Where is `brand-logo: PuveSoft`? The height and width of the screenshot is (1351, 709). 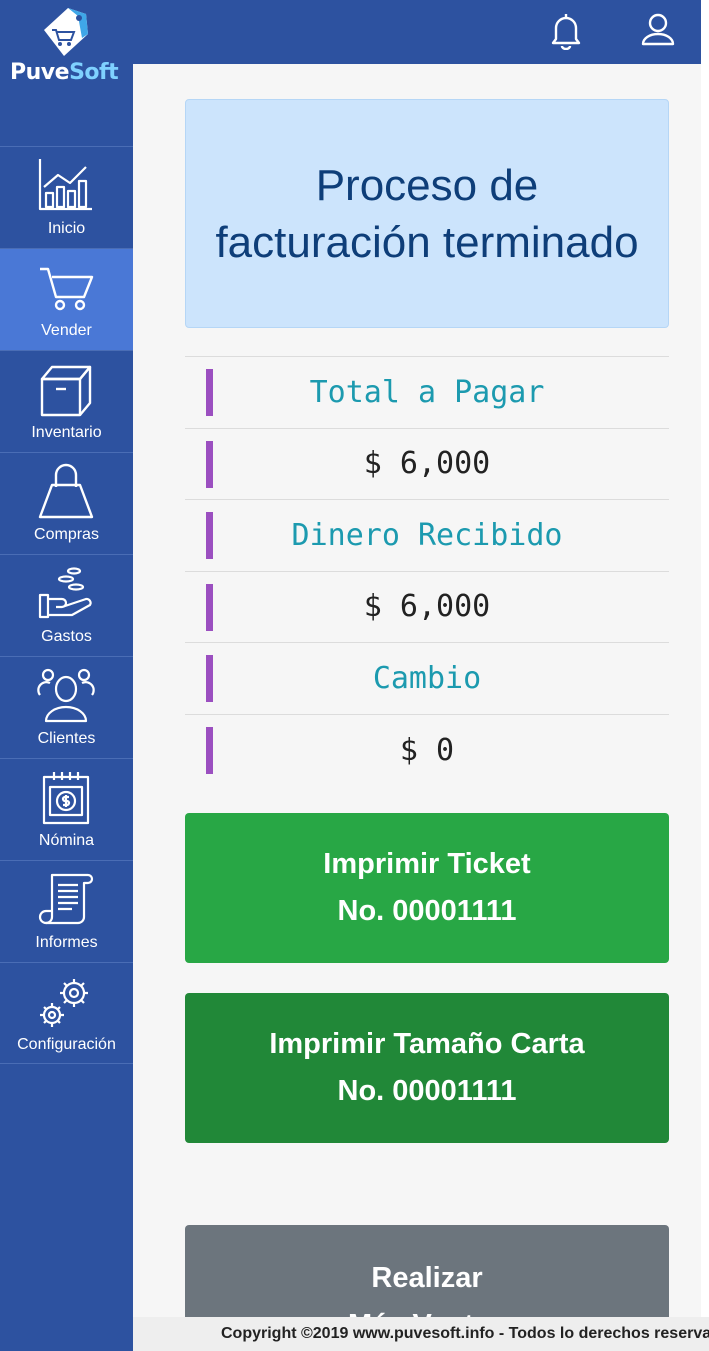
brand-logo: PuveSoft is located at coordinates (66, 73).